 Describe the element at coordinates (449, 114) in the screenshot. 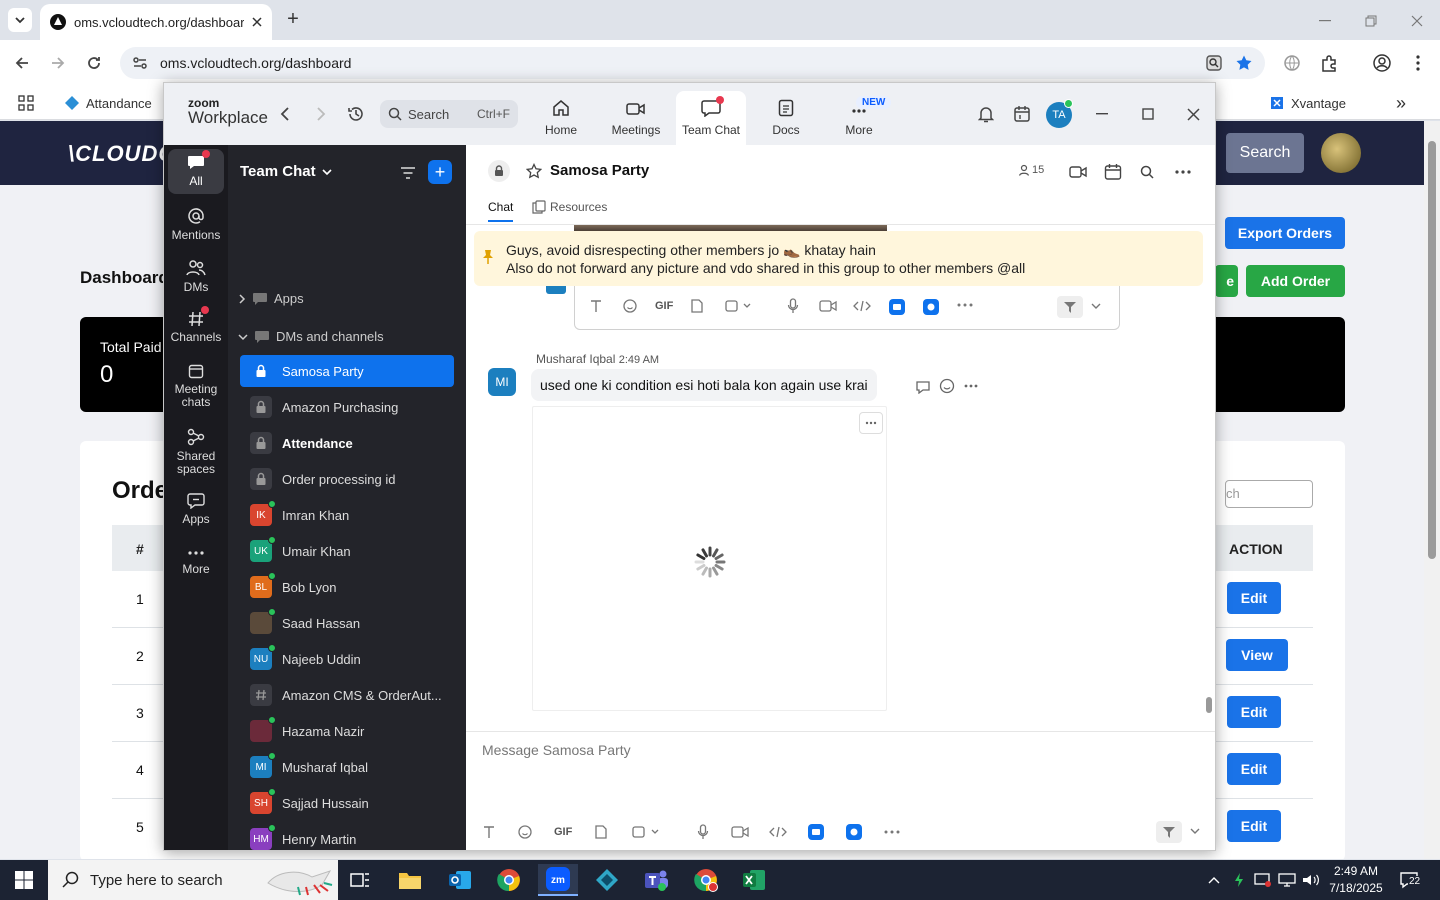

I see `zoom-search: Search Ctrl+F` at that location.